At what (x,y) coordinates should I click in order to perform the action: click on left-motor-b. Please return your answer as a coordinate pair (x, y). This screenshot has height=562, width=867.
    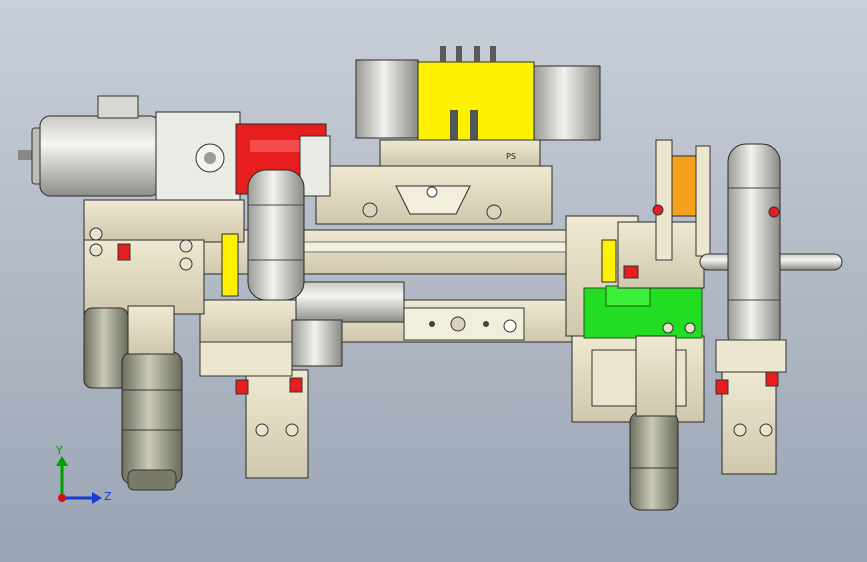
    Looking at the image, I should click on (152, 418).